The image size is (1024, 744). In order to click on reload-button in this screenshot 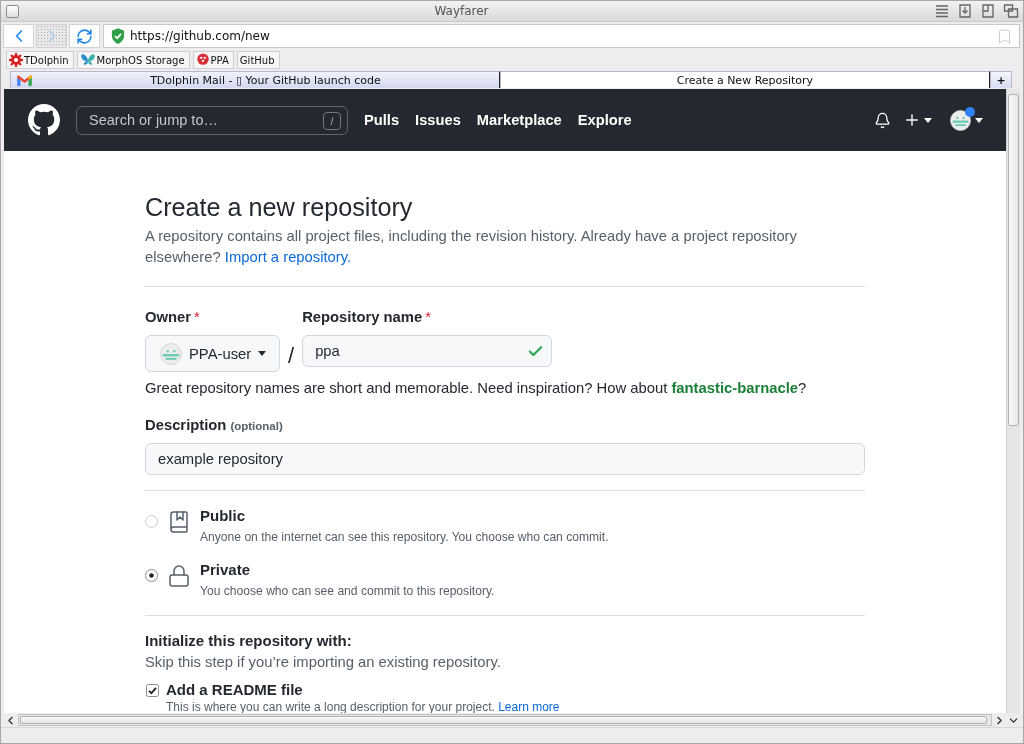, I will do `click(84, 36)`.